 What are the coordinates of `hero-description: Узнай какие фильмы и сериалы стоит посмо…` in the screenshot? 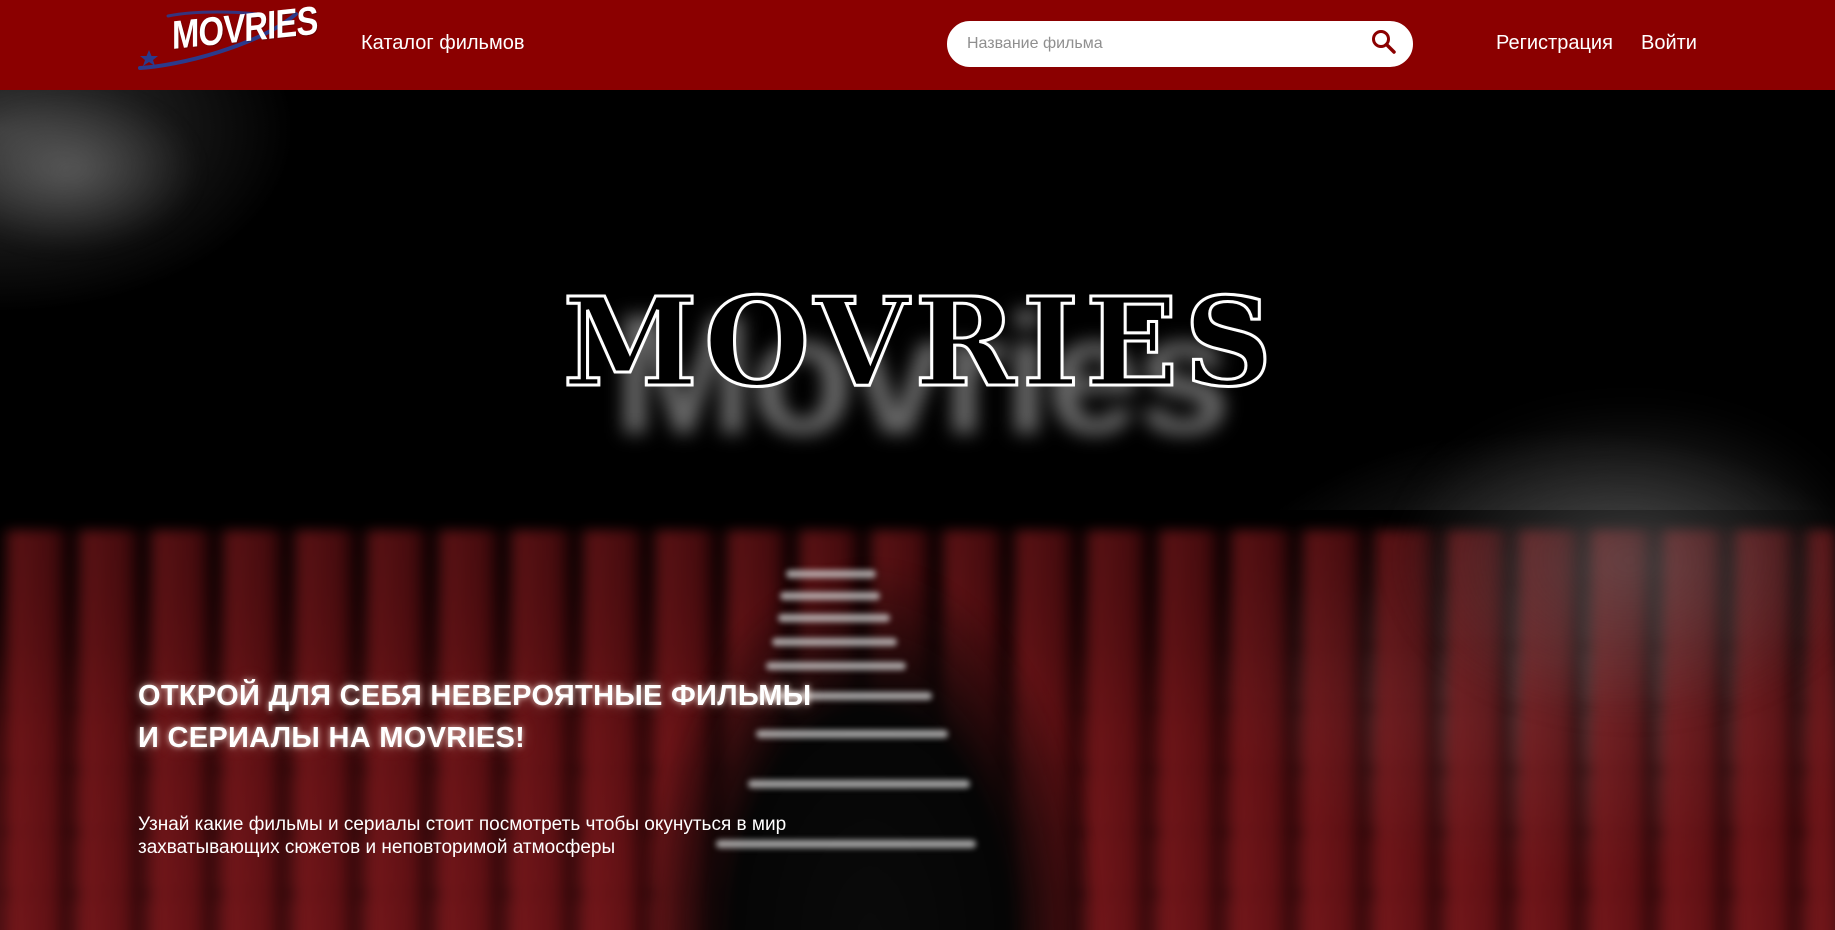 It's located at (462, 836).